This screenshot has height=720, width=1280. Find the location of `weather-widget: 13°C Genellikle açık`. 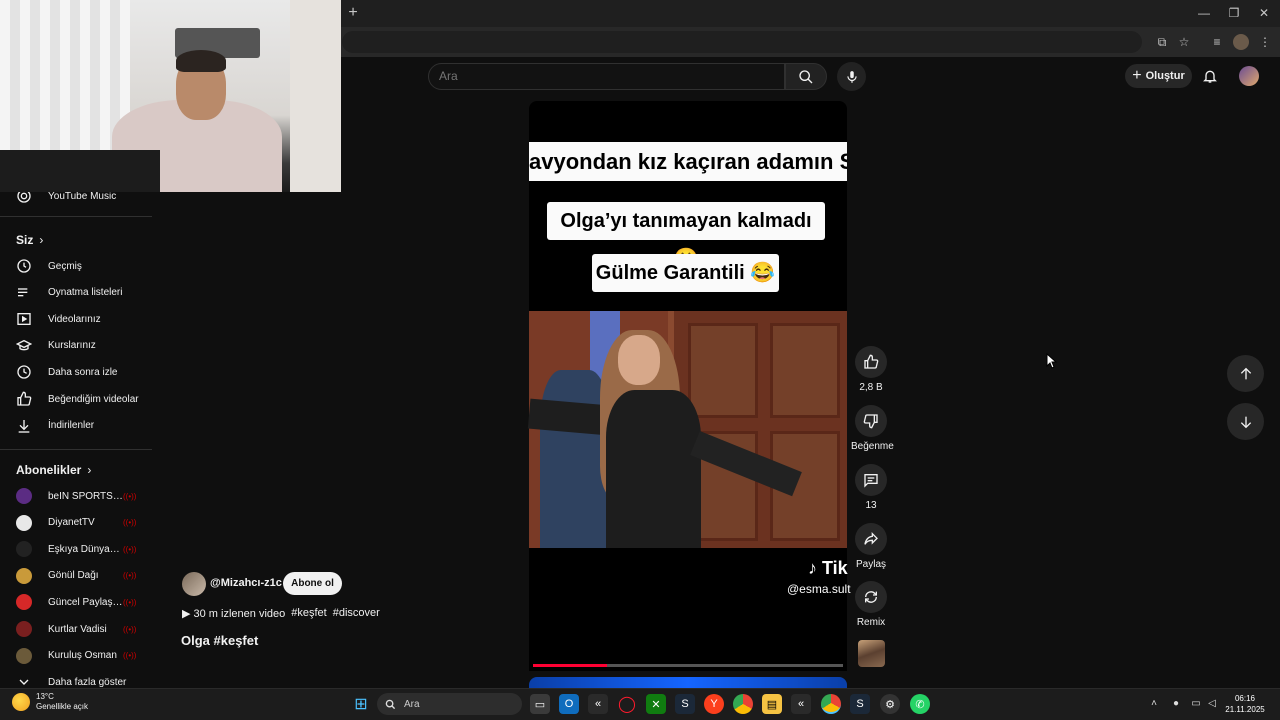

weather-widget: 13°C Genellikle açık is located at coordinates (50, 702).